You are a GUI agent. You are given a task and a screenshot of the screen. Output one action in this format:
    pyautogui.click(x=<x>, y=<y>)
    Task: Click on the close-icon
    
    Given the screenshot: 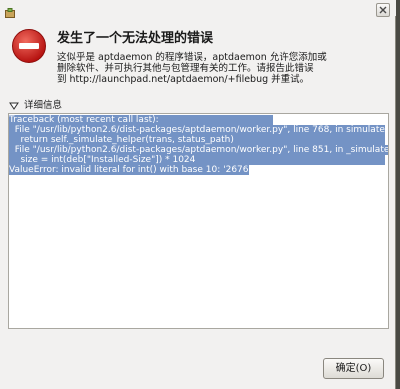 What is the action you would take?
    pyautogui.click(x=383, y=10)
    